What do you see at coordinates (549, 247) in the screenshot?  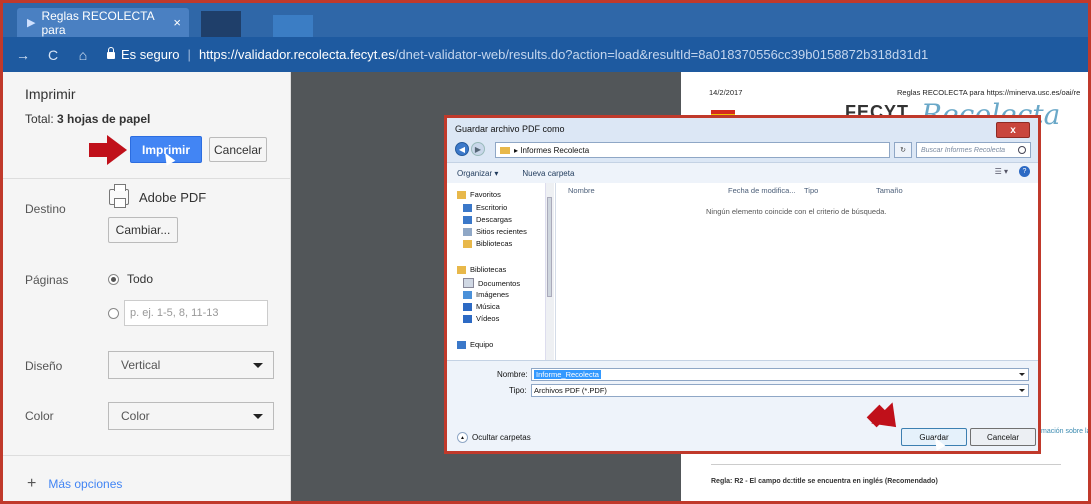 I see `scrollbar-thumb` at bounding box center [549, 247].